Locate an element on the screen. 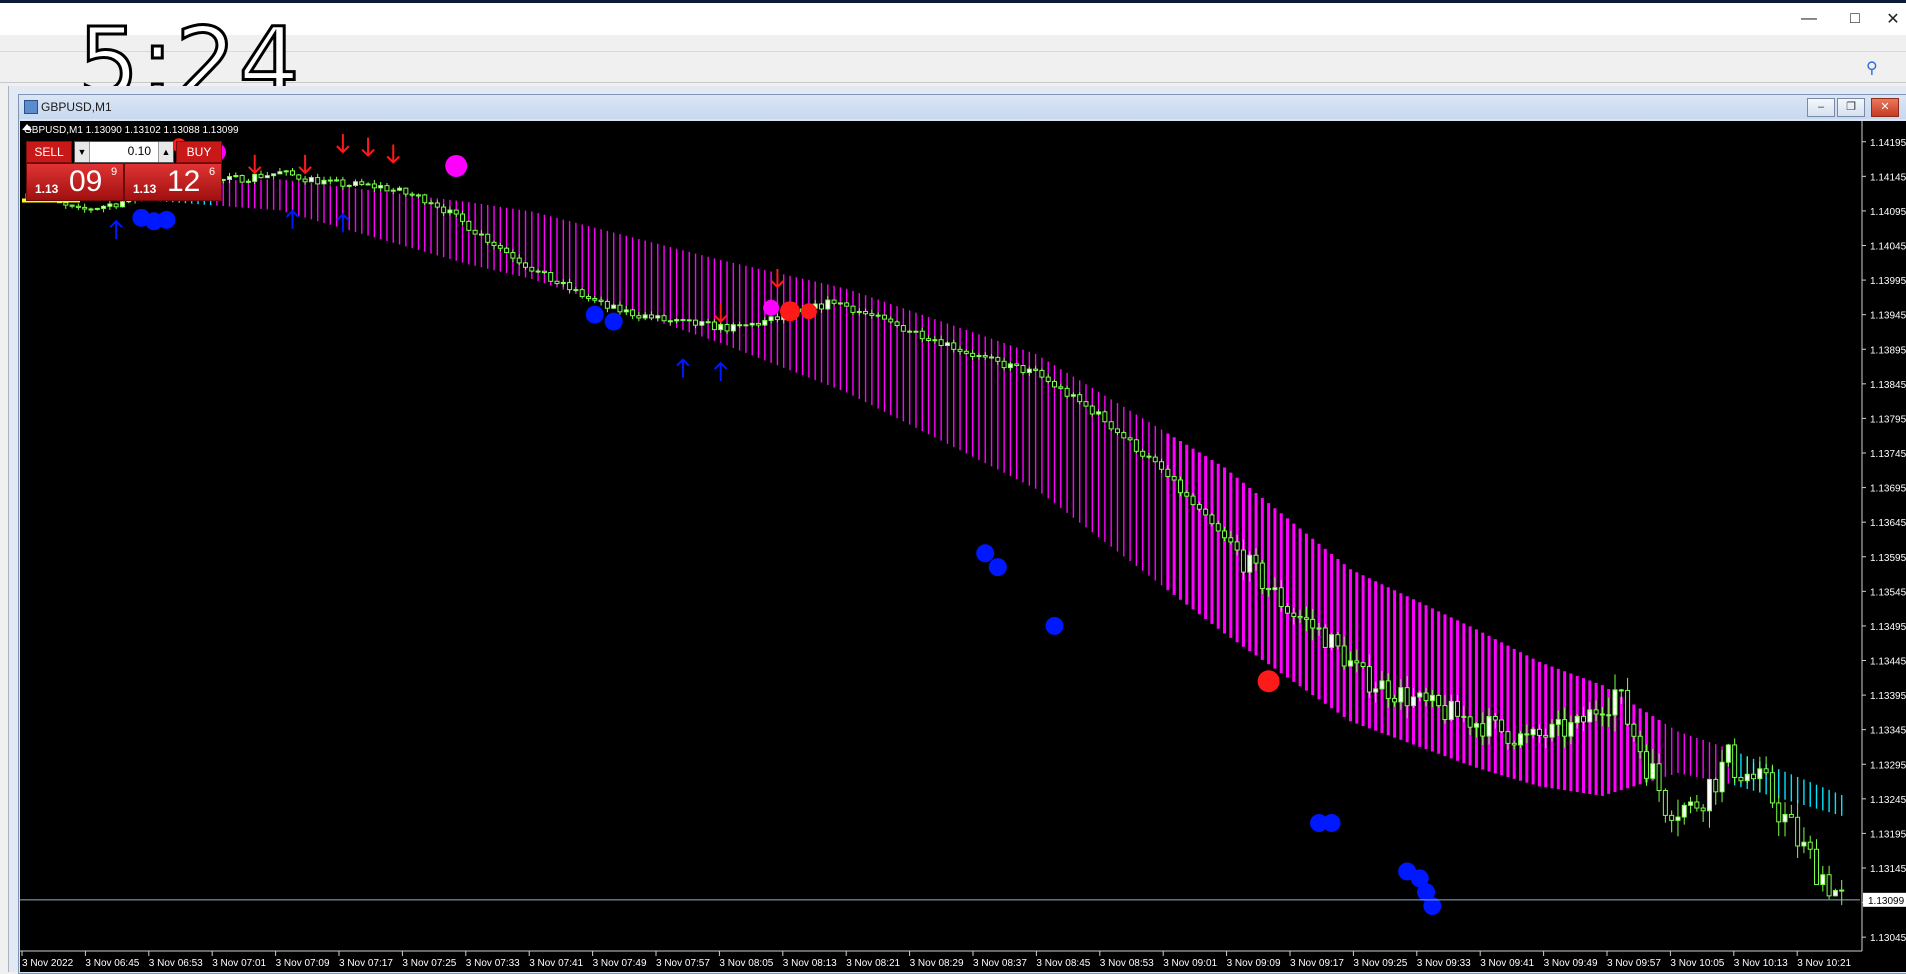 Image resolution: width=1906 pixels, height=974 pixels. sell-price-box: 1.13 09 9 is located at coordinates (75, 182).